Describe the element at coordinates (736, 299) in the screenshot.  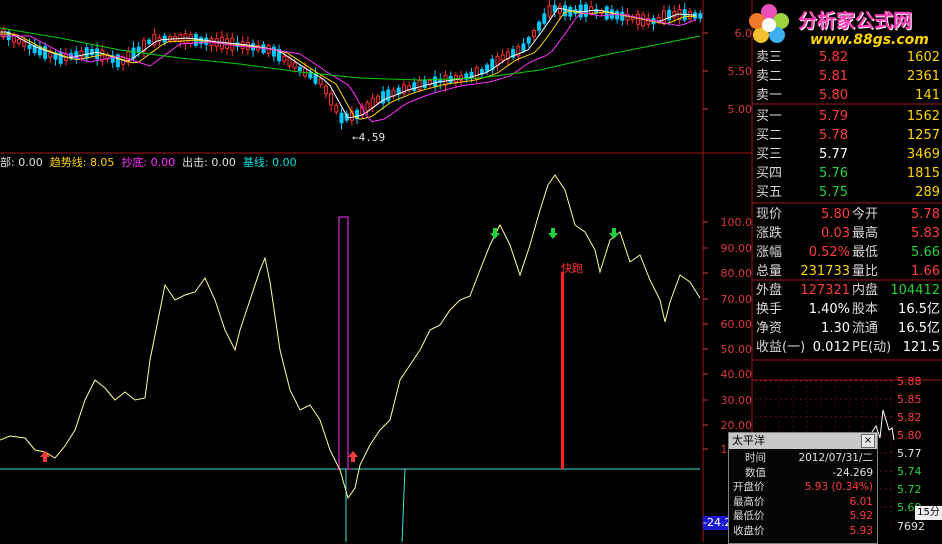
I see `indicator-axis-label: 70.00` at that location.